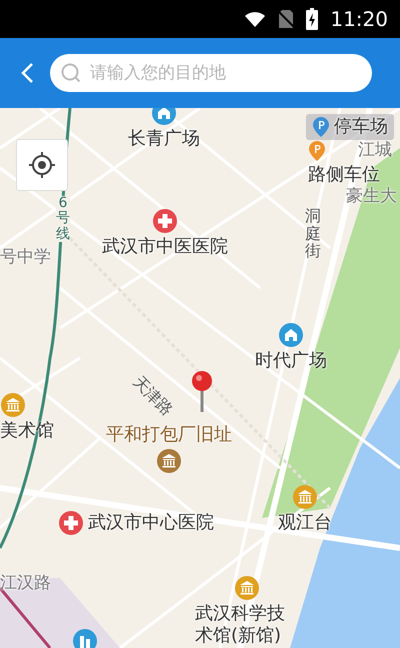 The image size is (400, 648). Describe the element at coordinates (63, 219) in the screenshot. I see `road-label: 6号线` at that location.